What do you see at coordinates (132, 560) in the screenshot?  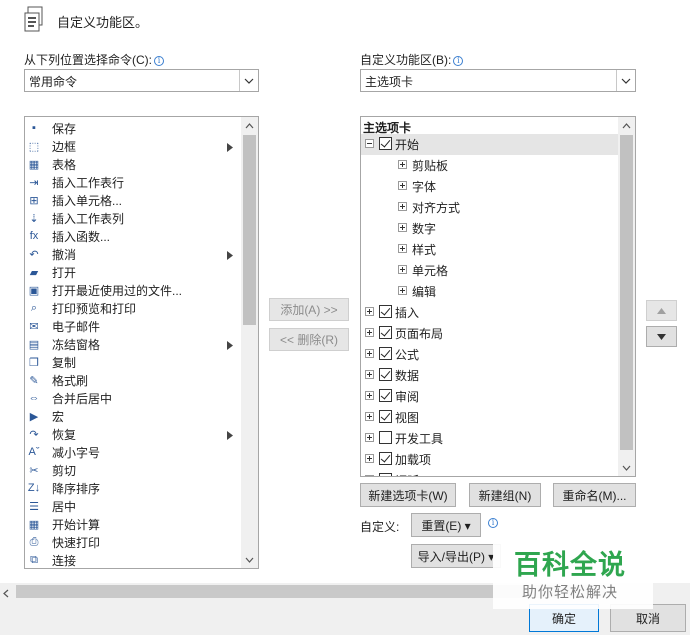 I see `command-item: ⧉ 连接` at bounding box center [132, 560].